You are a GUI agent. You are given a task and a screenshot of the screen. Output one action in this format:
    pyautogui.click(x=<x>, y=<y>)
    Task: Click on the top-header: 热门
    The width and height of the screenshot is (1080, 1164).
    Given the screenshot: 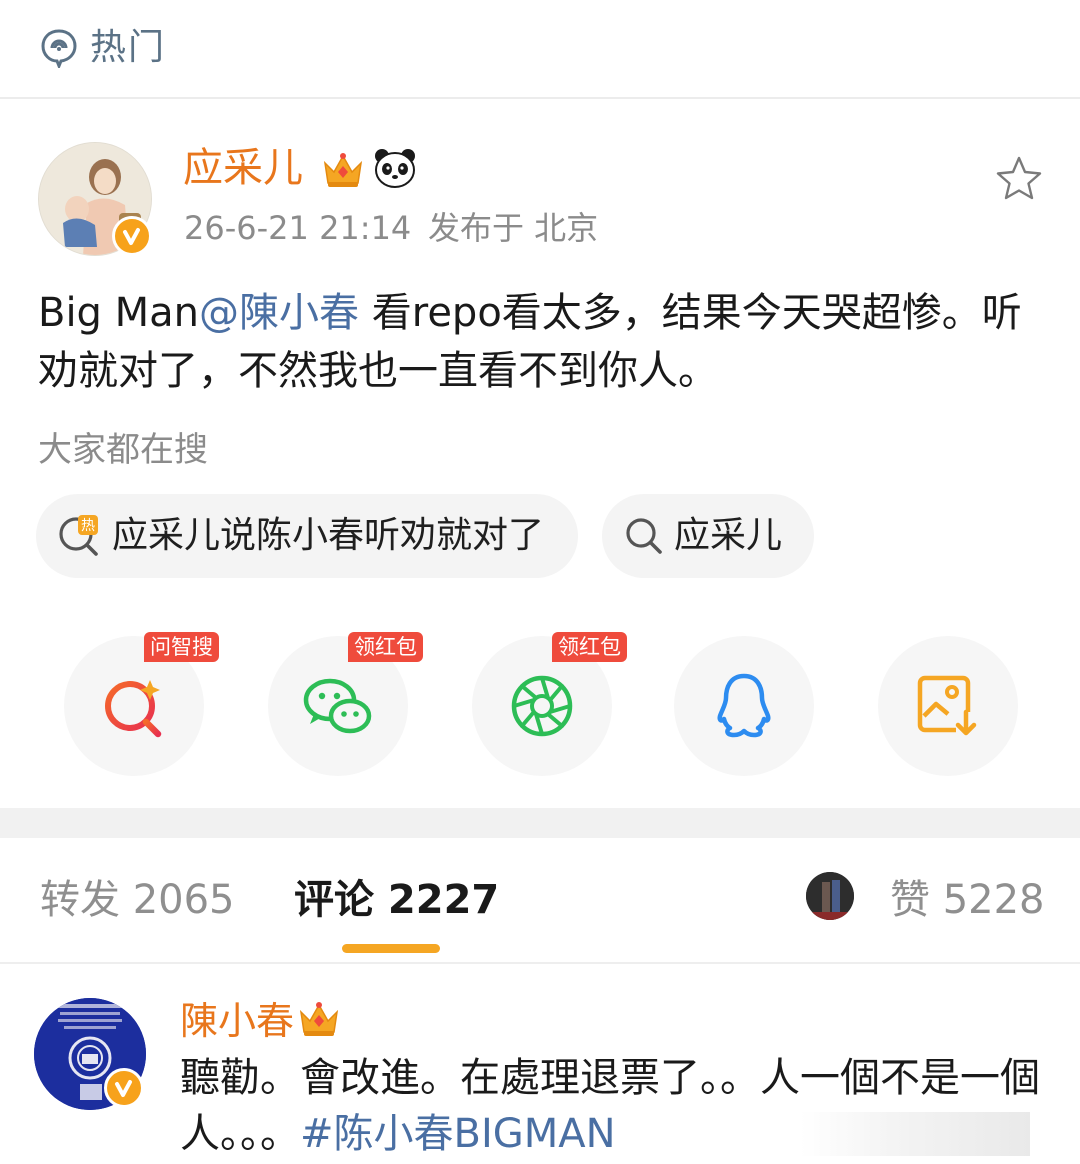 What is the action you would take?
    pyautogui.click(x=540, y=49)
    